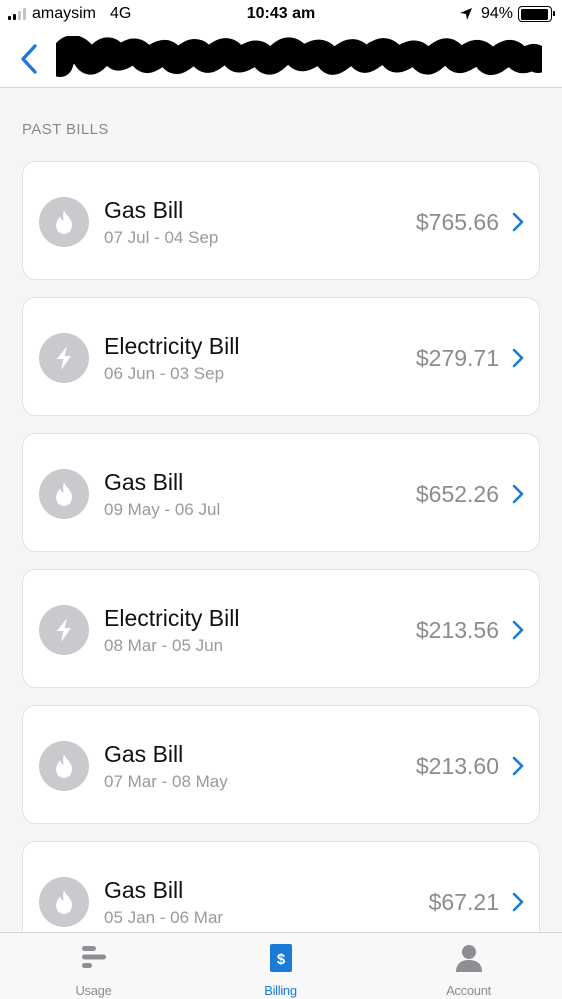 The height and width of the screenshot is (999, 562). Describe the element at coordinates (164, 917) in the screenshot. I see `bill-dates: 05 Jan - 06 Mar` at that location.